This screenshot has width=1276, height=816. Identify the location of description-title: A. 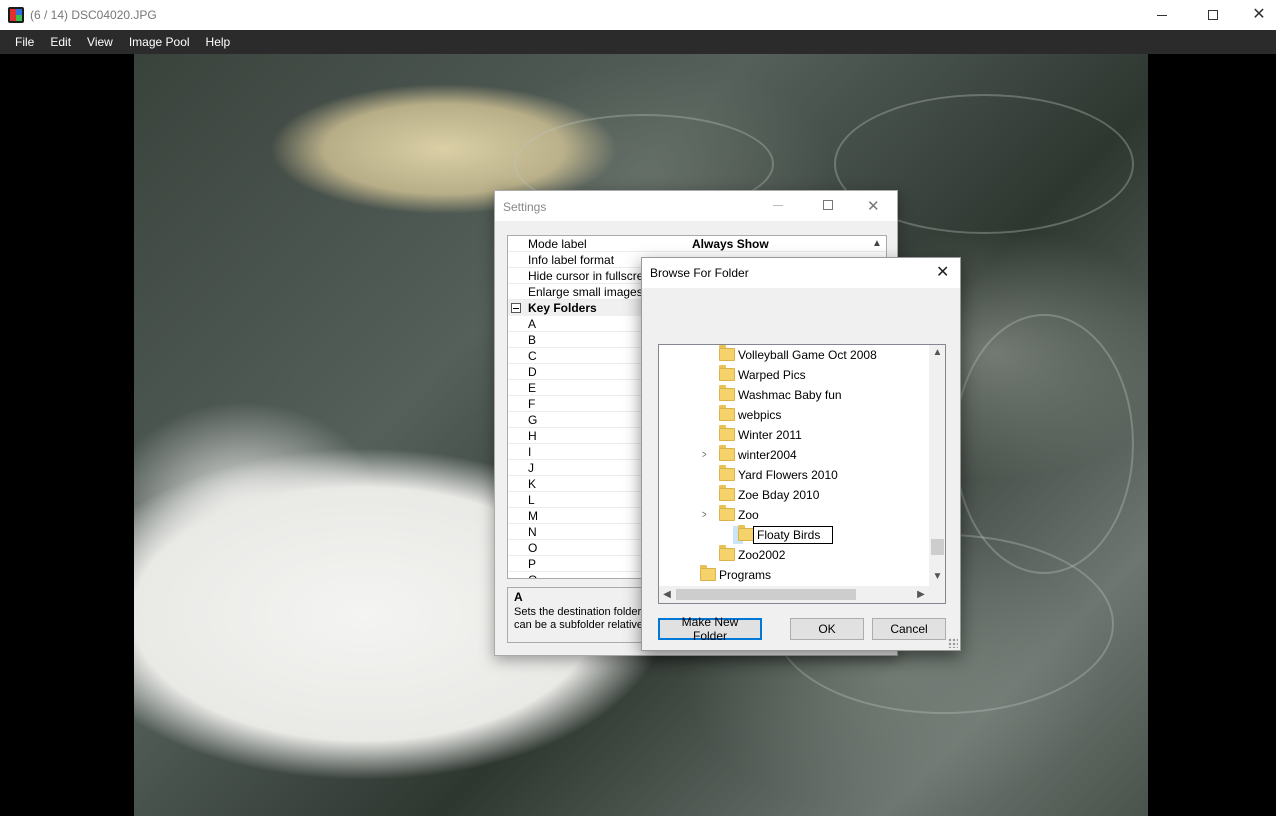
(518, 597).